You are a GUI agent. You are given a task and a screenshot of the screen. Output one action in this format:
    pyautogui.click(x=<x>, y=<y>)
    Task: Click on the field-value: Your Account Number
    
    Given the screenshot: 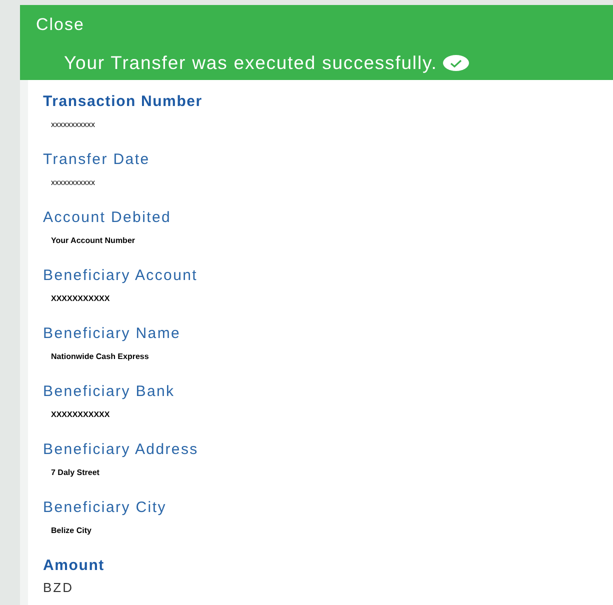 What is the action you would take?
    pyautogui.click(x=93, y=241)
    